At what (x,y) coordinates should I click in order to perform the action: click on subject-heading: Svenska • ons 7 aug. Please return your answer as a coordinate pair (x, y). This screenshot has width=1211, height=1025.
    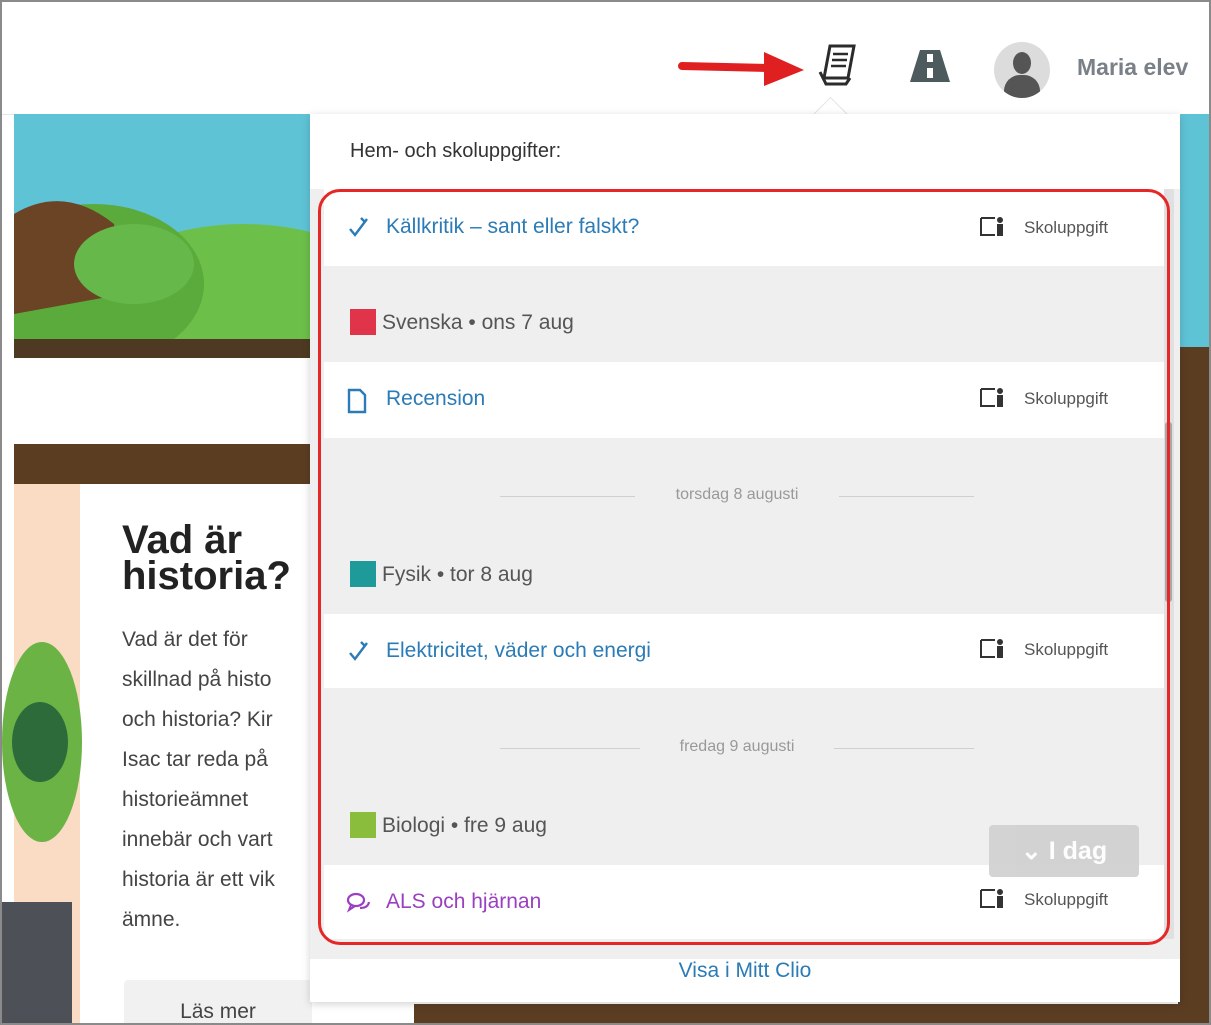
    Looking at the image, I should click on (462, 322).